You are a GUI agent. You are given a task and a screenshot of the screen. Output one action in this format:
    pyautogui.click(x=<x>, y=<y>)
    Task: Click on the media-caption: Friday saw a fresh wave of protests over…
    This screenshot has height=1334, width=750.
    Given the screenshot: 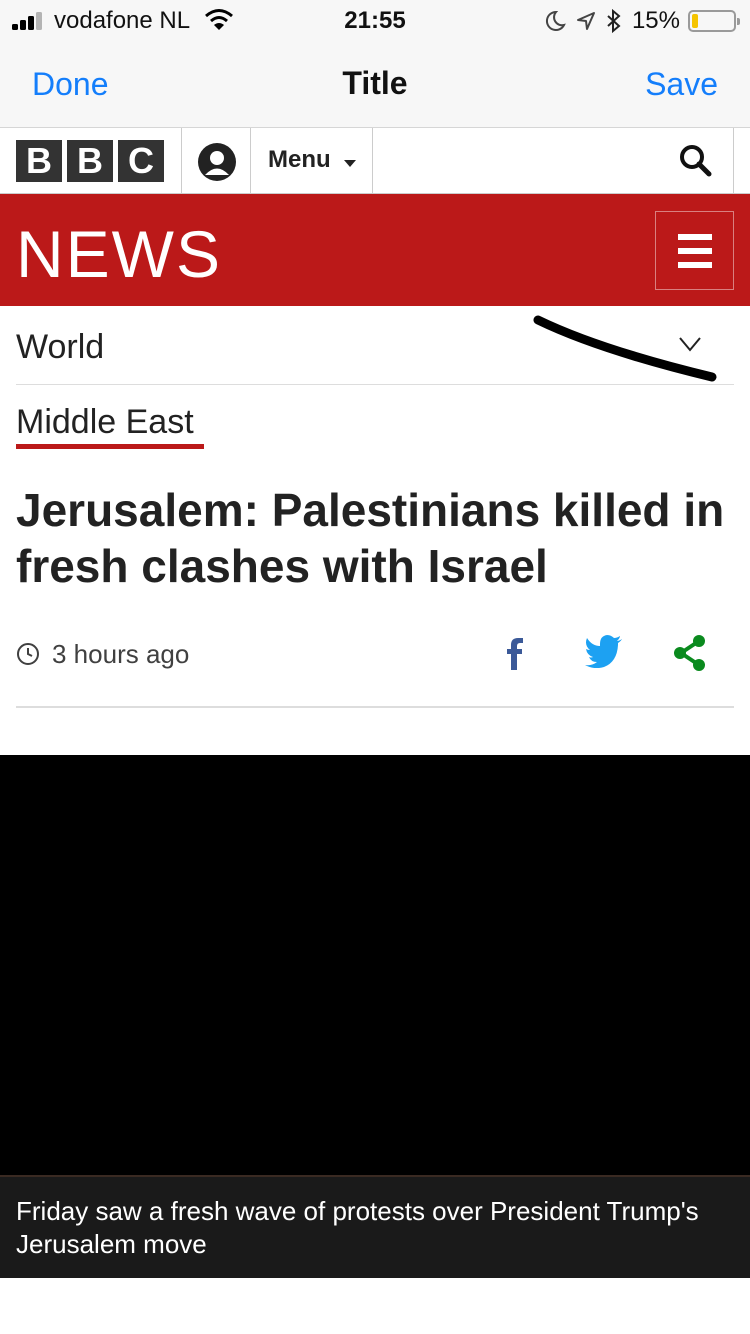 What is the action you would take?
    pyautogui.click(x=375, y=1227)
    